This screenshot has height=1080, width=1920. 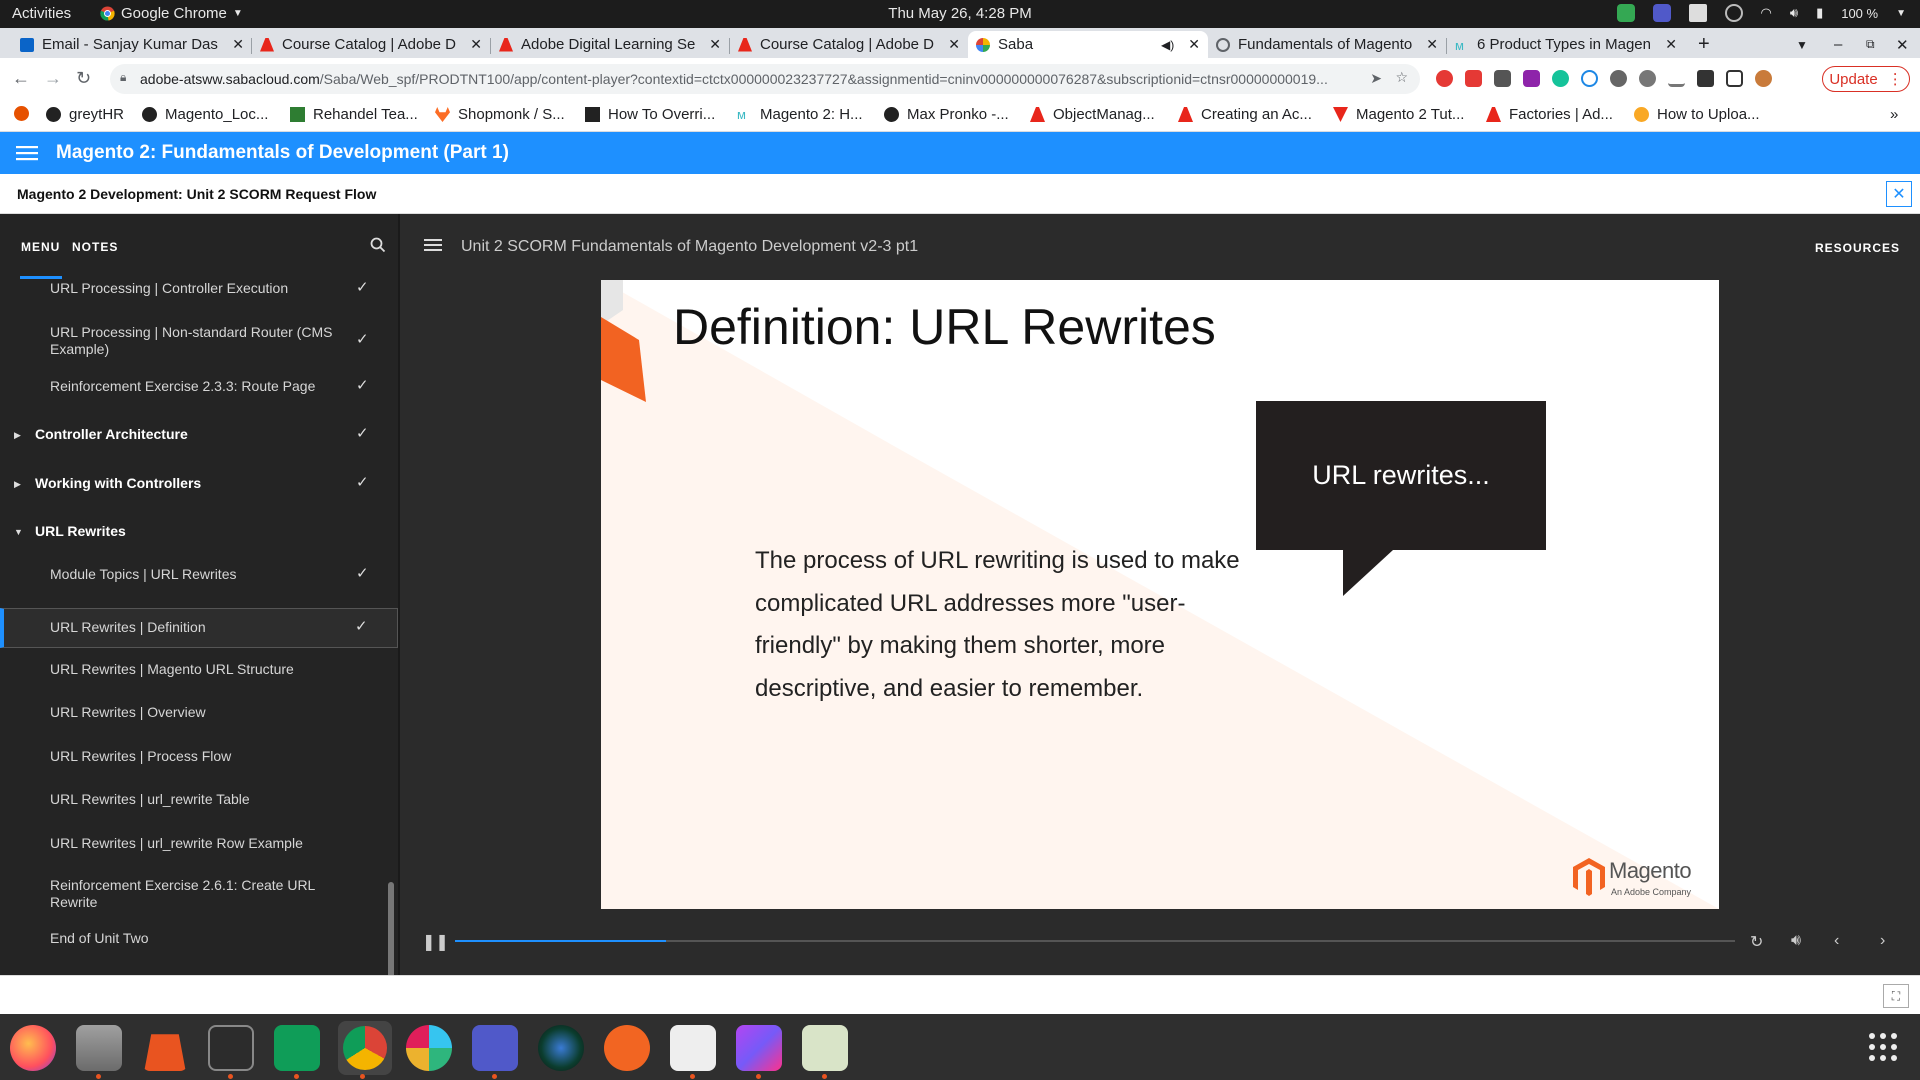 I want to click on menu-item: URL Rewrites | url_rewrite Row Example, so click(x=199, y=845).